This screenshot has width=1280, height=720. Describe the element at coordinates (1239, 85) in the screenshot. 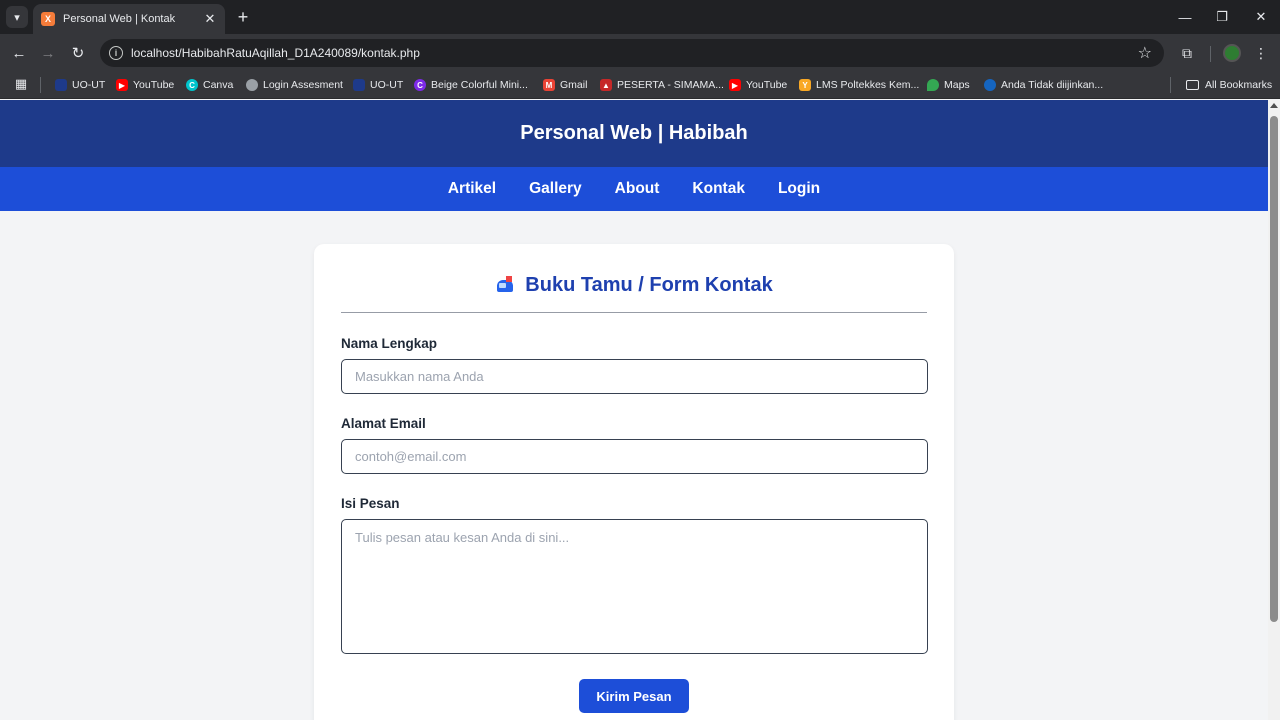

I see `all-bookmarks-label: All Bookmarks` at that location.